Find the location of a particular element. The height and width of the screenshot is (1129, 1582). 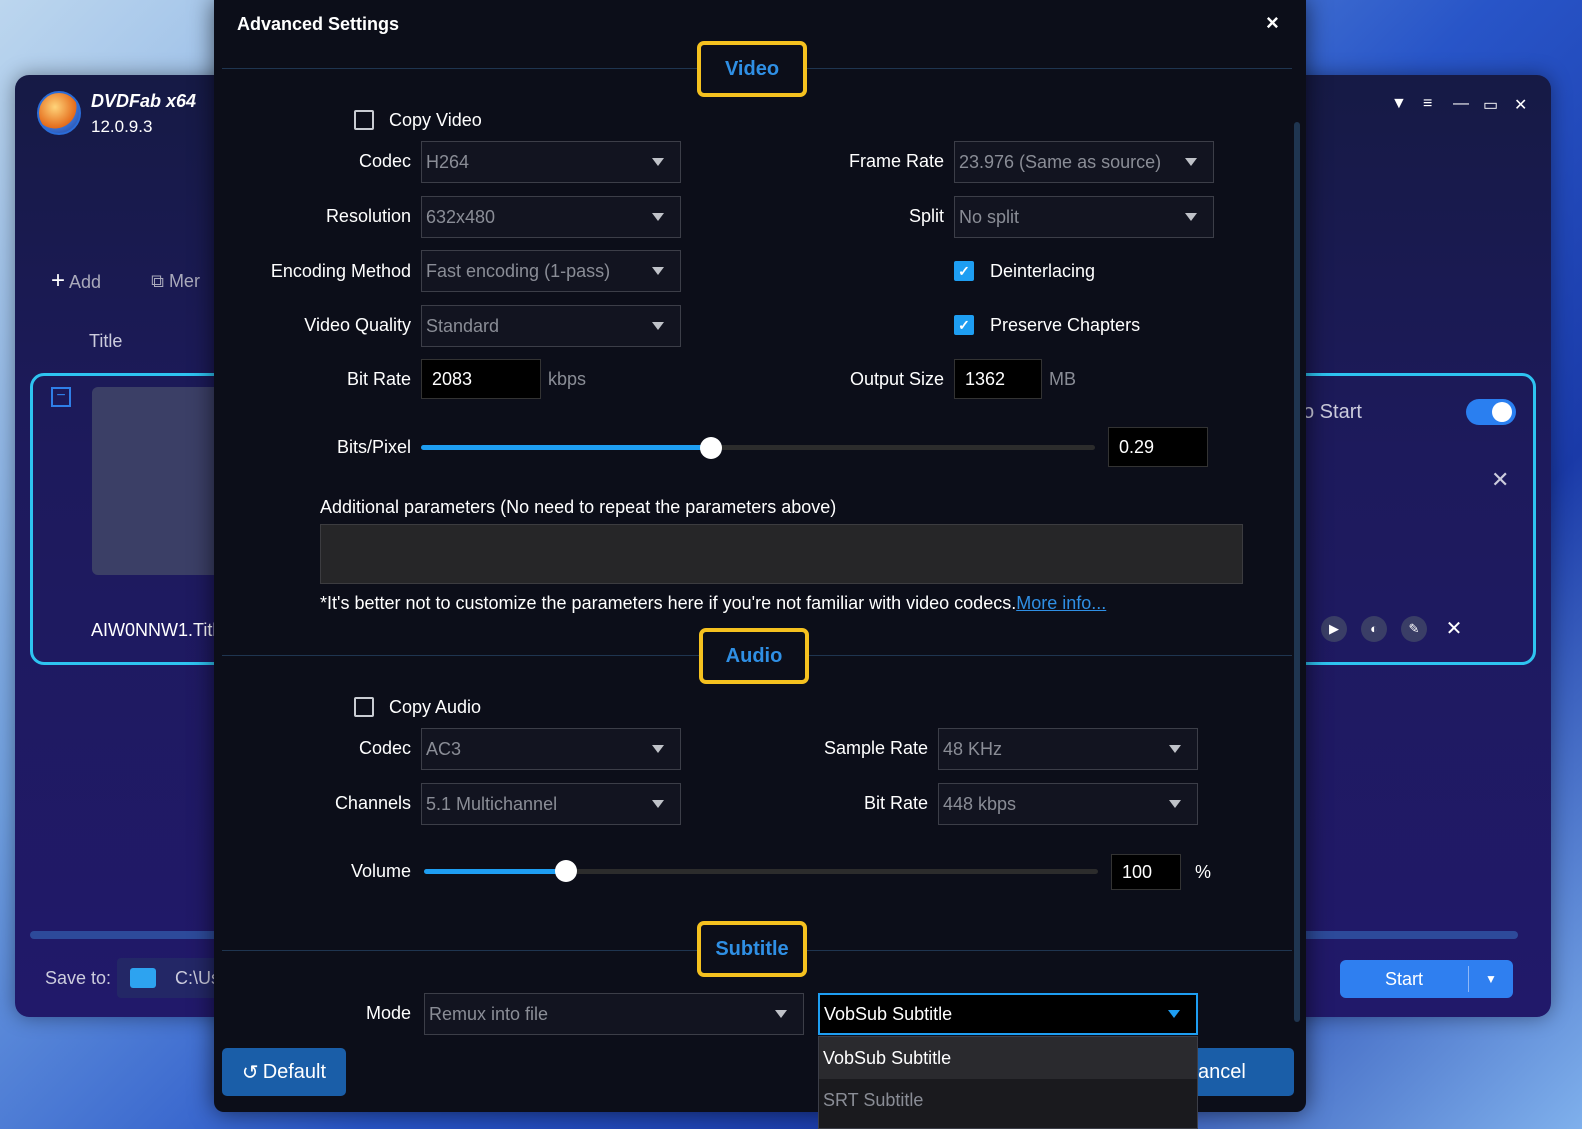

copy-video-label: Copy Video is located at coordinates (435, 120).